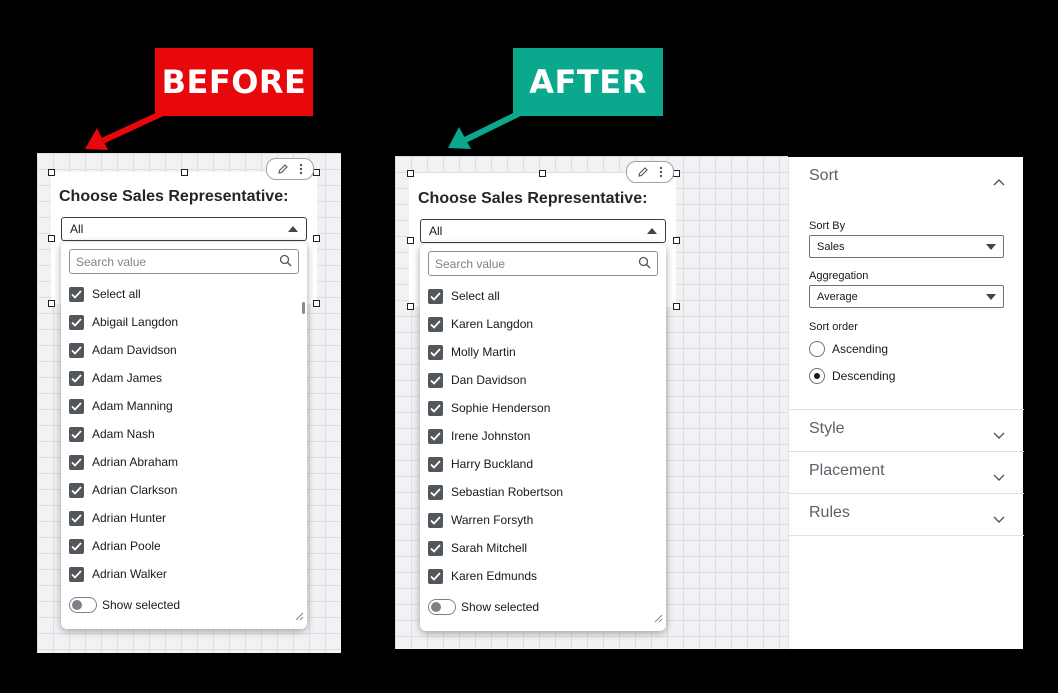  I want to click on after-arrow, so click(486, 129).